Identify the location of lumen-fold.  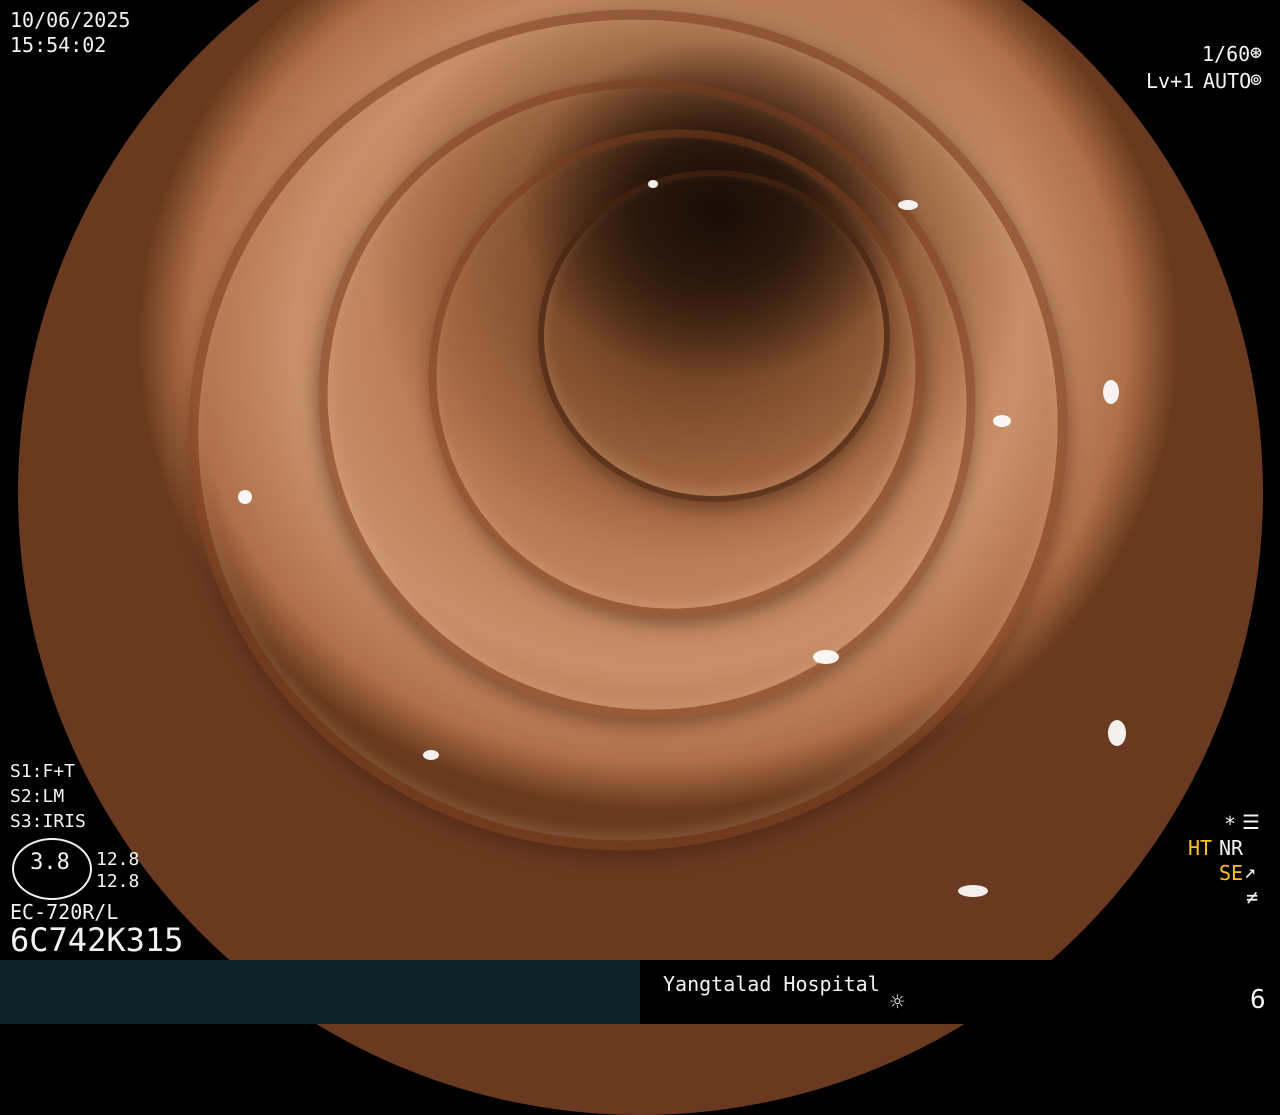
(714, 336).